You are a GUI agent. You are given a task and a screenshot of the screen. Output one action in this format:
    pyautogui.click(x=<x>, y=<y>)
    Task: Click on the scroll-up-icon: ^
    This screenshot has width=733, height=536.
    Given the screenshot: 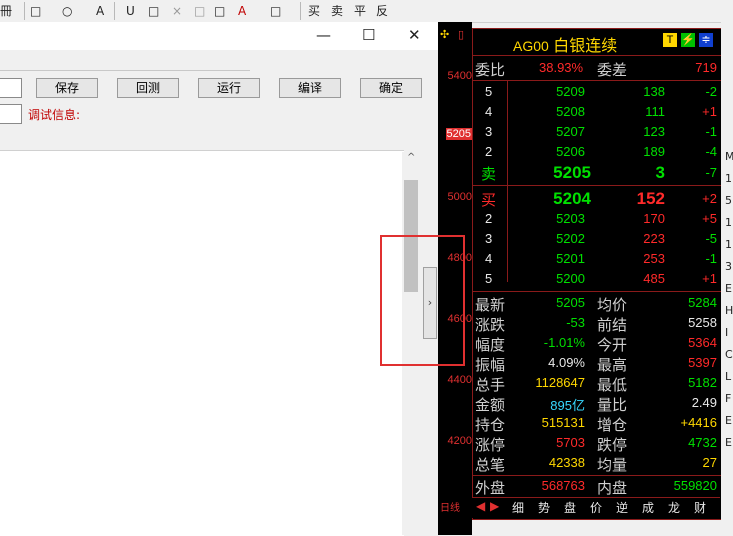 What is the action you would take?
    pyautogui.click(x=411, y=157)
    